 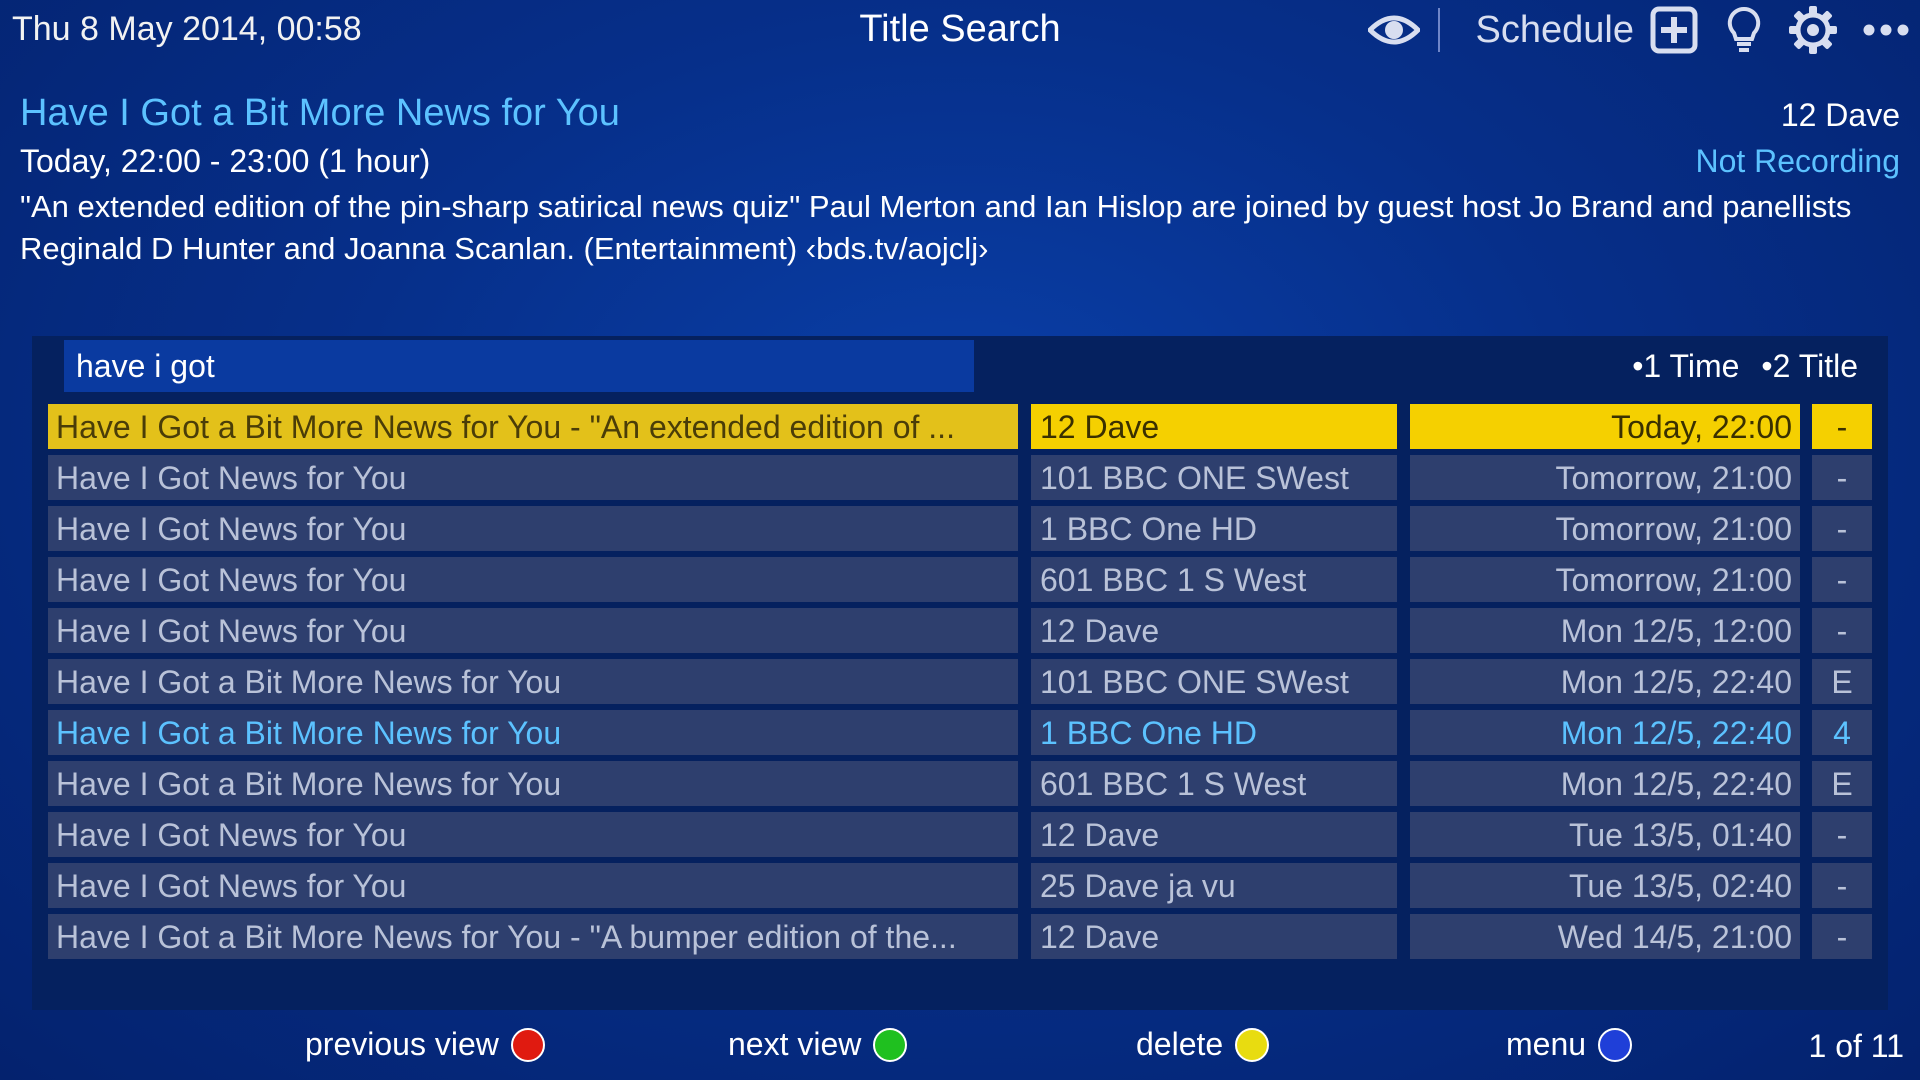 What do you see at coordinates (402, 1044) in the screenshot?
I see `previous-view-label: previous view` at bounding box center [402, 1044].